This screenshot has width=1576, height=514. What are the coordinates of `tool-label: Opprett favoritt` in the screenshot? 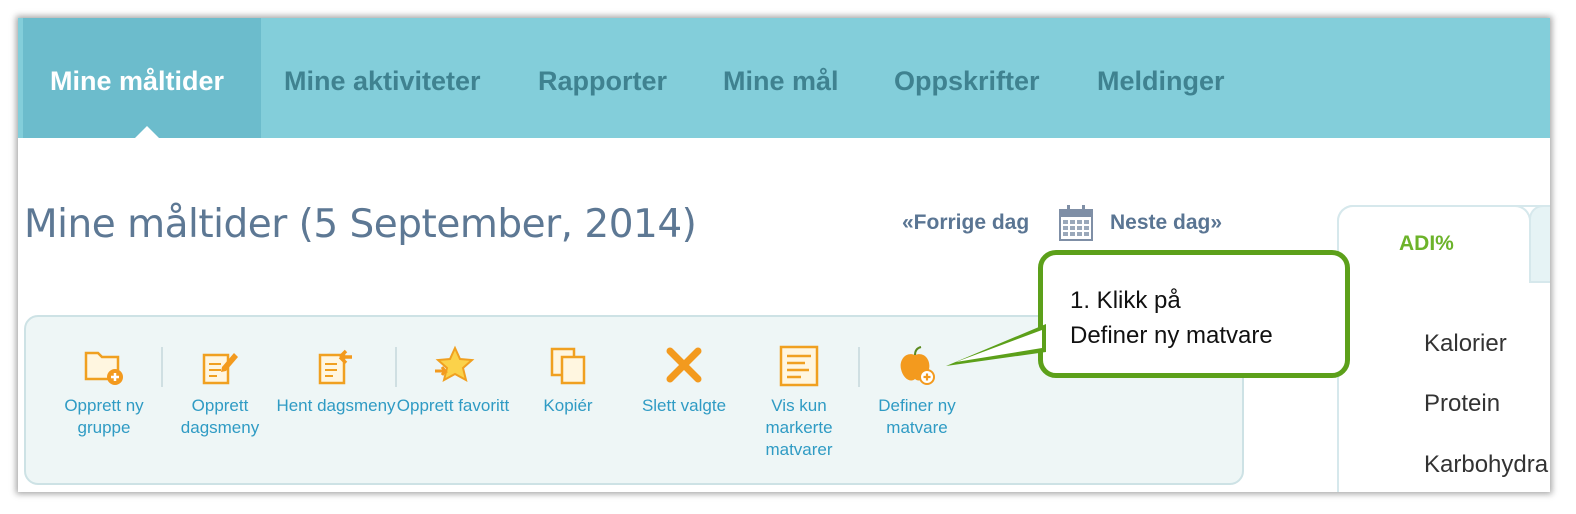 It's located at (453, 405).